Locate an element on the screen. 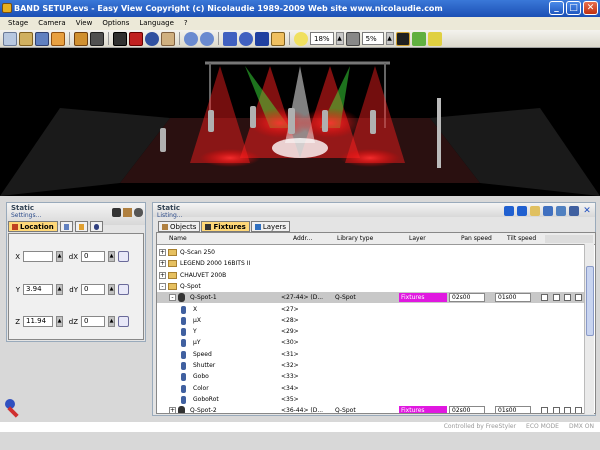 This screenshot has height=450, width=600. y-spinner: ▲ is located at coordinates (59, 289).